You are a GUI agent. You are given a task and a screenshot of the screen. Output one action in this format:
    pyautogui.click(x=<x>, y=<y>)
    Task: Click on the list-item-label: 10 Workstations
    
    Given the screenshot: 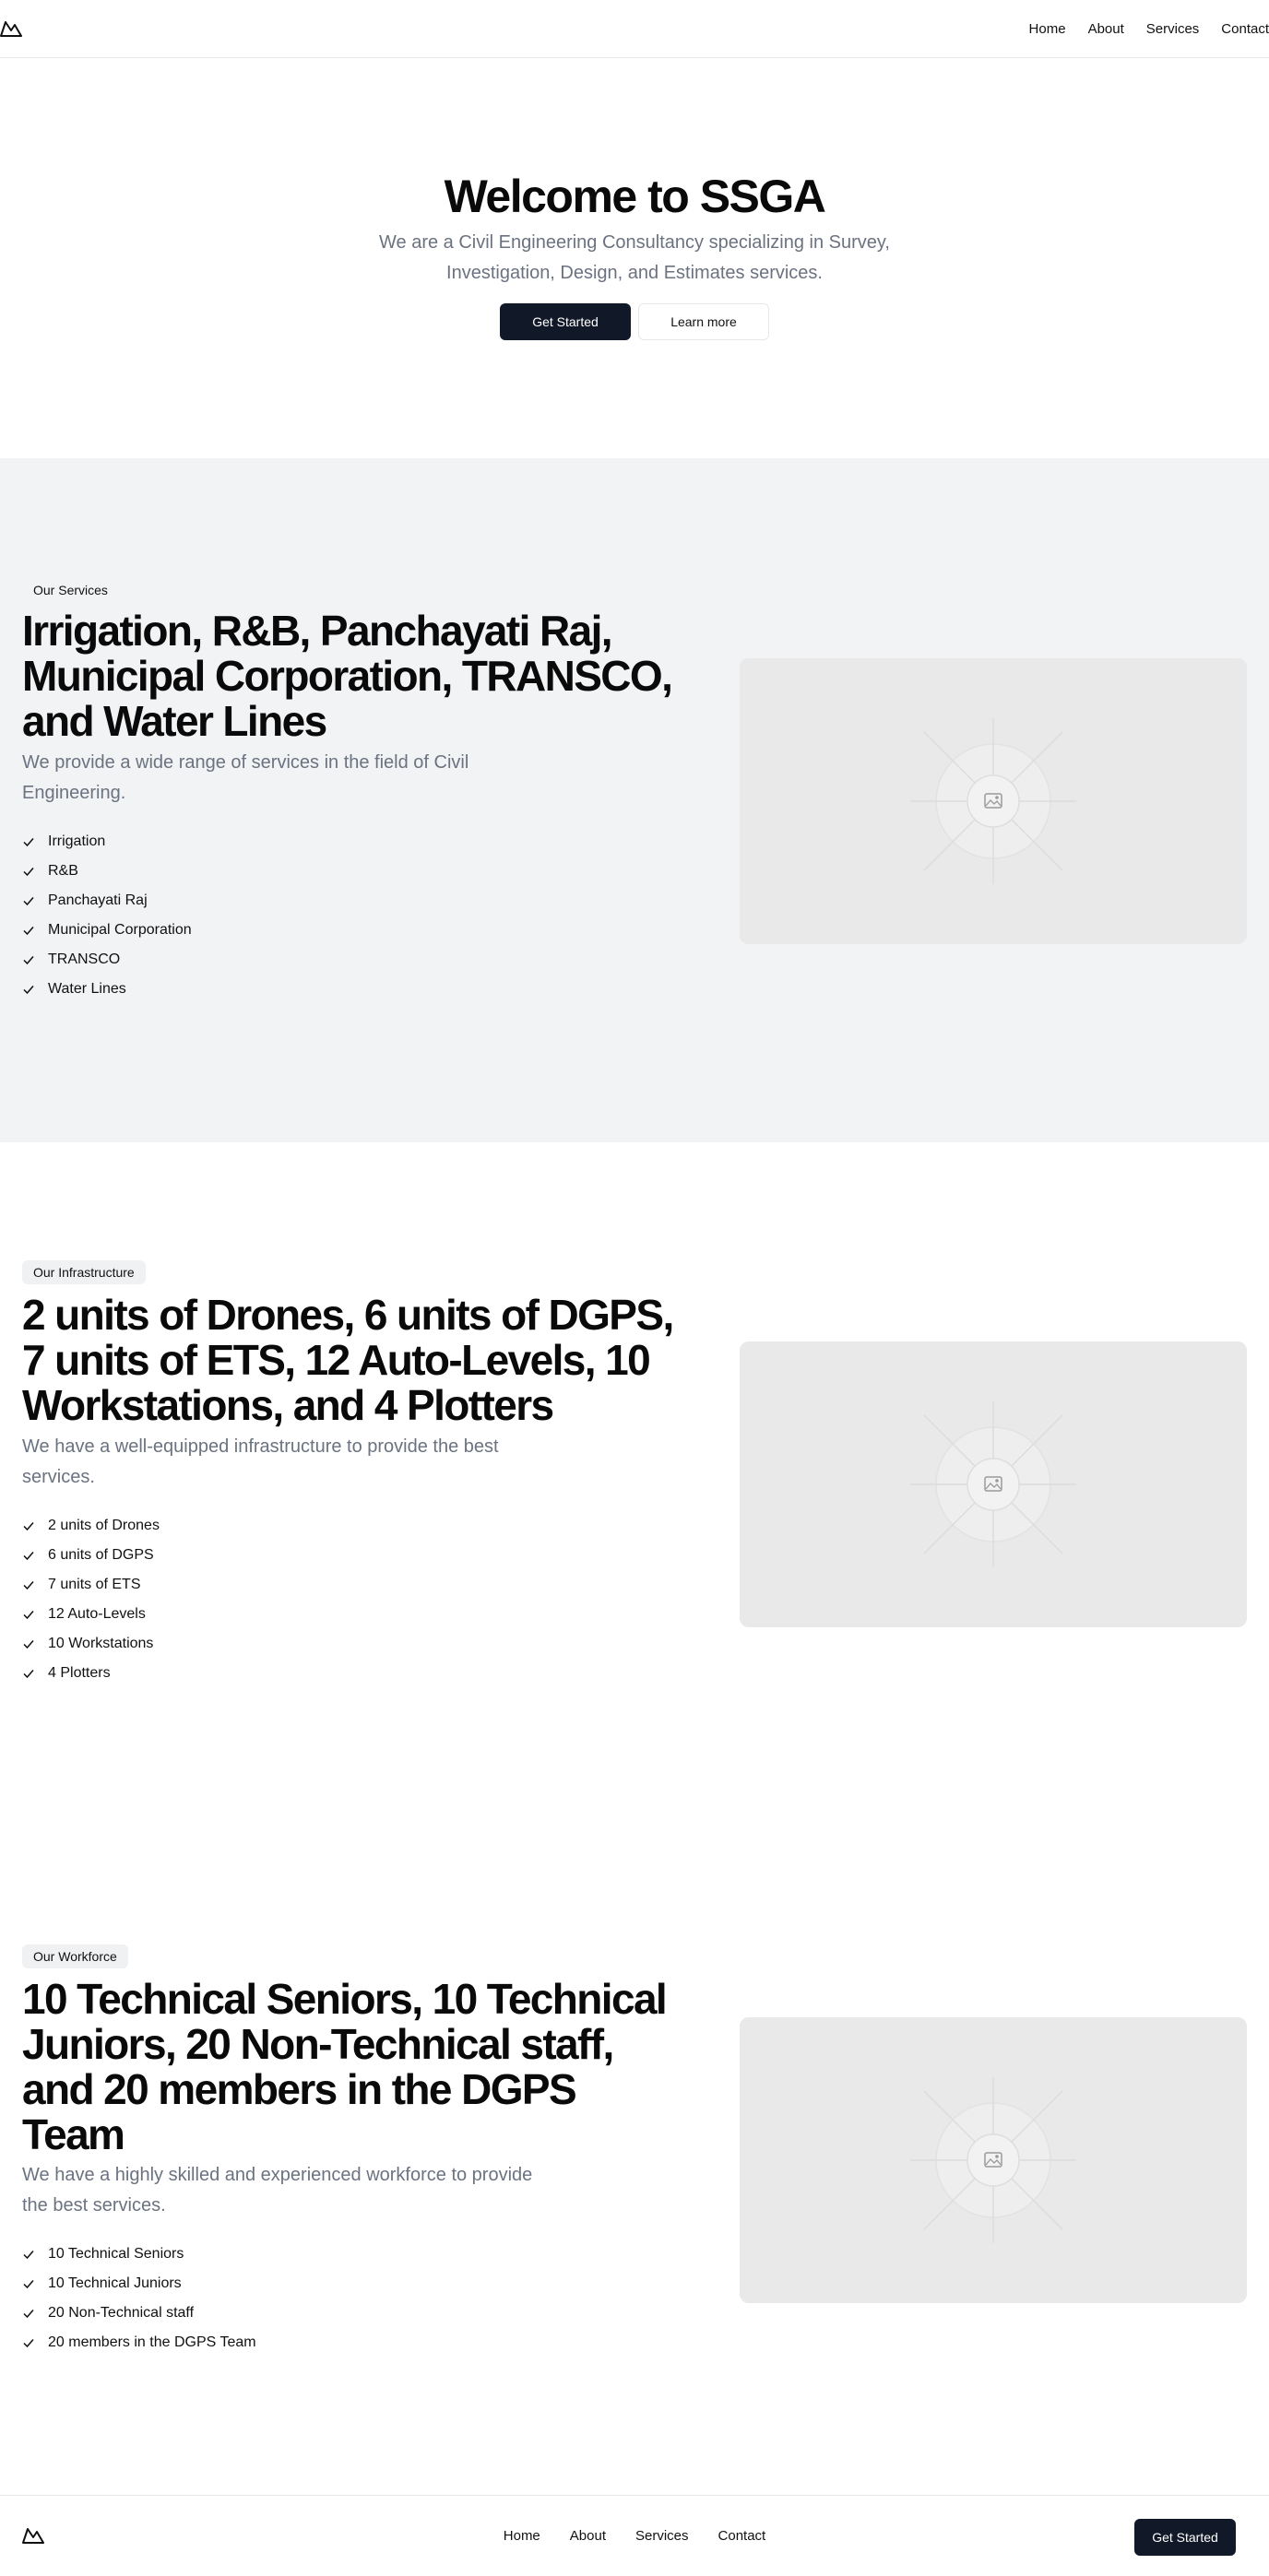 What is the action you would take?
    pyautogui.click(x=101, y=1643)
    